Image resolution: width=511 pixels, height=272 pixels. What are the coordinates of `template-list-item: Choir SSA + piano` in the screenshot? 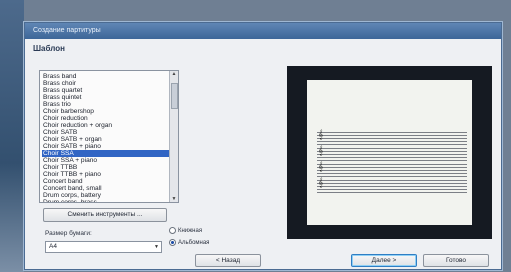 It's located at (110, 160).